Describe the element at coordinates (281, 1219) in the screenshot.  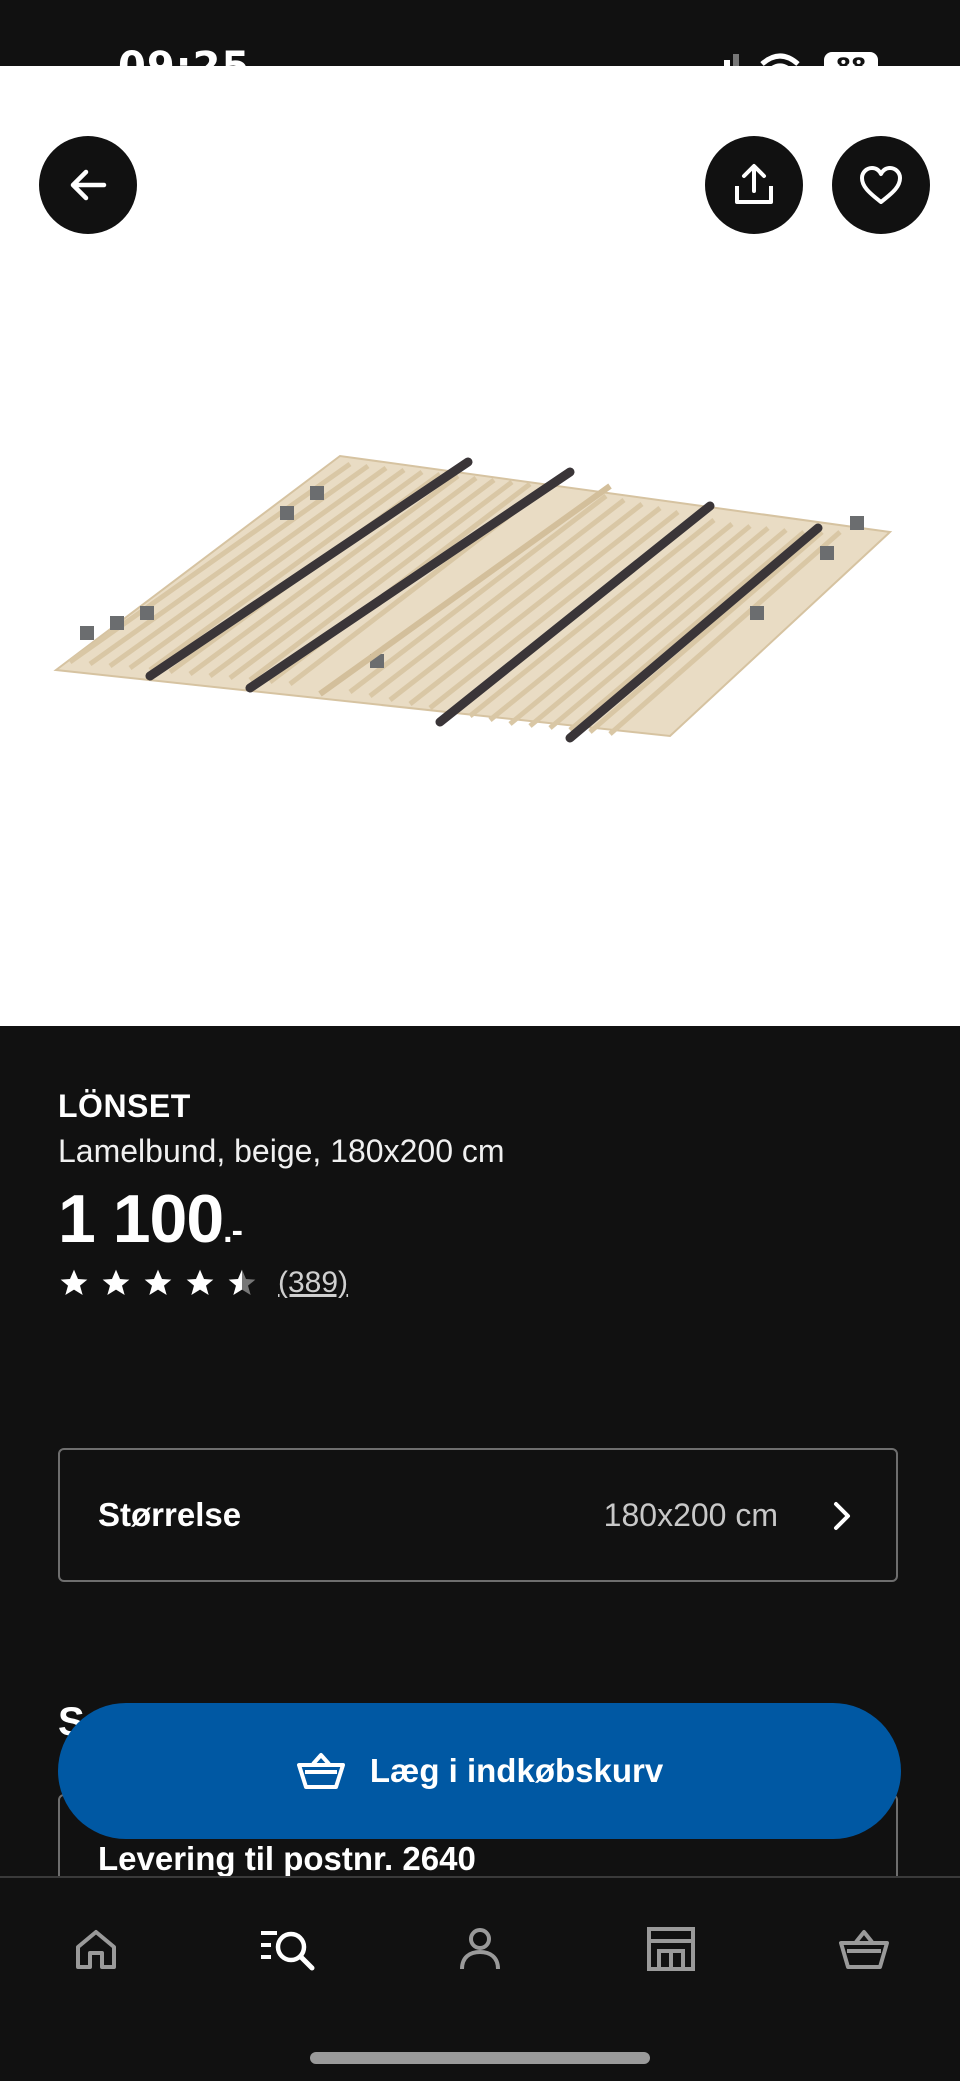
I see `product-price: 1 100.-` at that location.